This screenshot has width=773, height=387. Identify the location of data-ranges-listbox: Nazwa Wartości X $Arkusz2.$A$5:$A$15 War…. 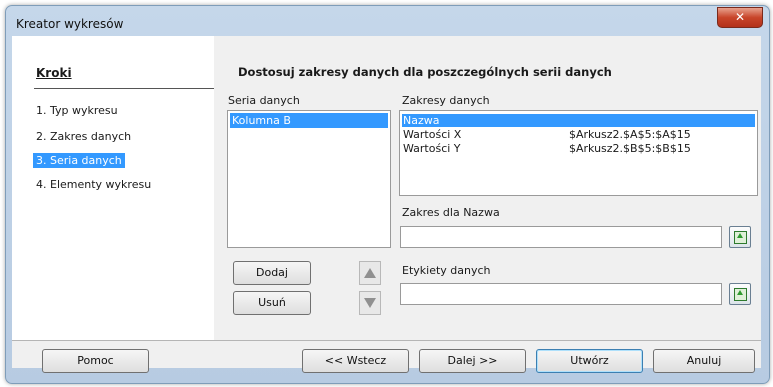
(578, 153).